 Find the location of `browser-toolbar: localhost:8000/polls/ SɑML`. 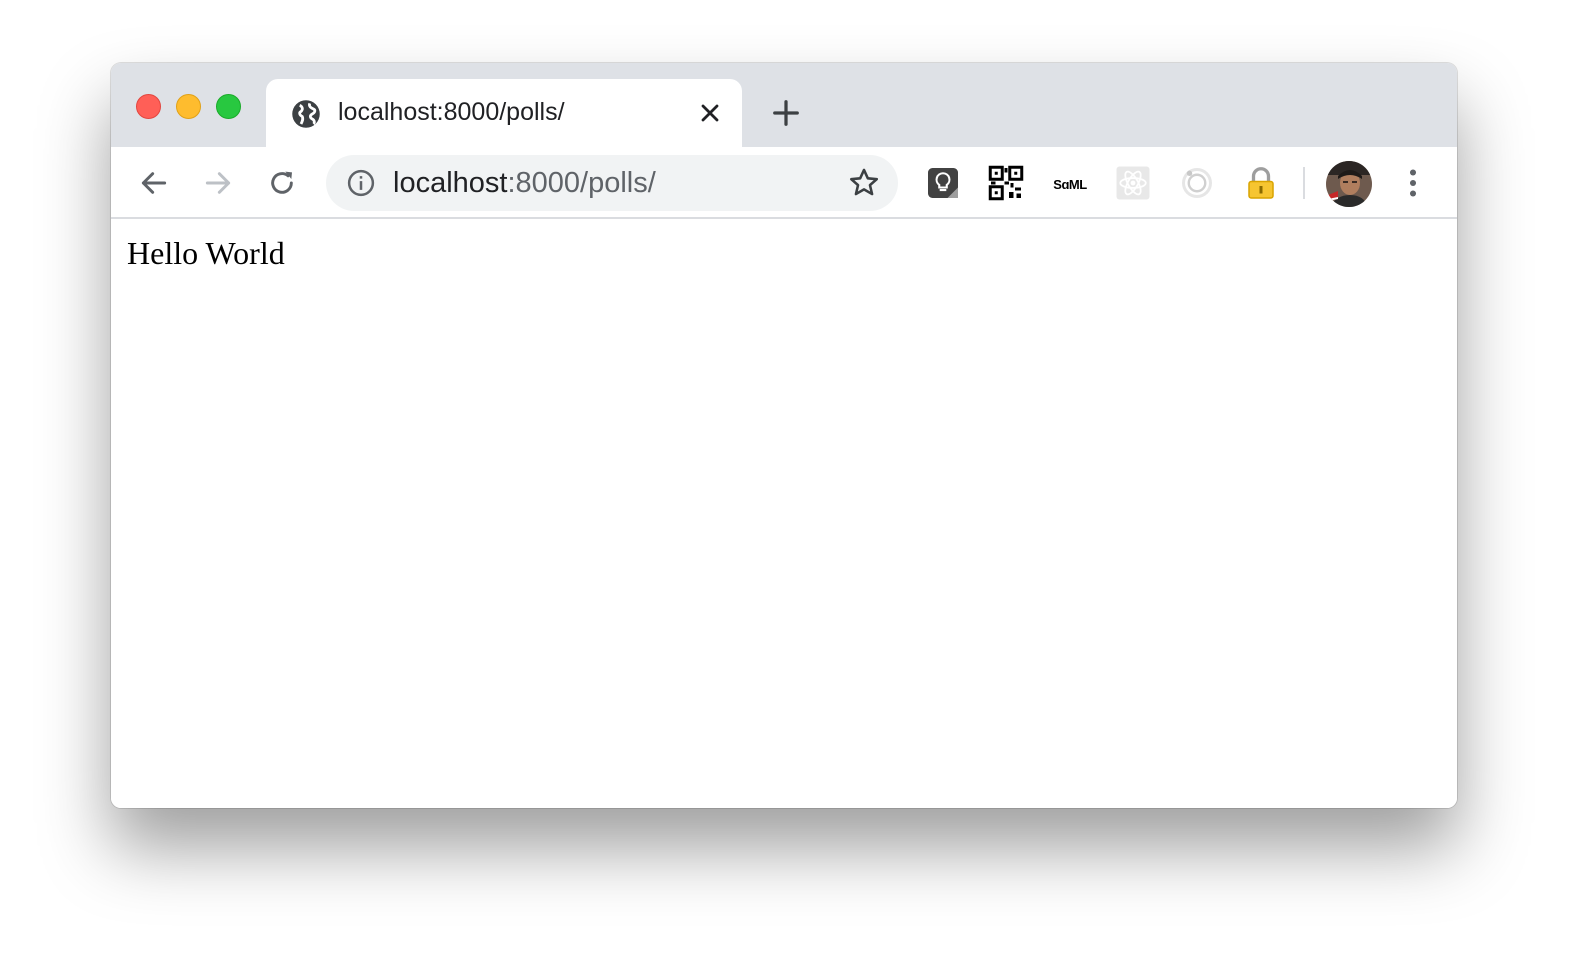

browser-toolbar: localhost:8000/polls/ SɑML is located at coordinates (784, 183).